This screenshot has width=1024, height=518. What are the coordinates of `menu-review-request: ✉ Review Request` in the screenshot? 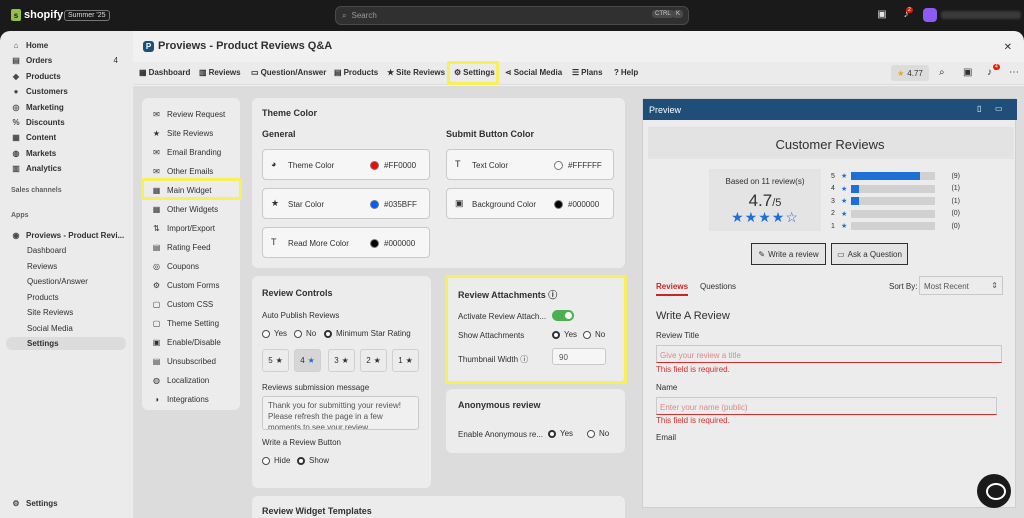 It's located at (197, 114).